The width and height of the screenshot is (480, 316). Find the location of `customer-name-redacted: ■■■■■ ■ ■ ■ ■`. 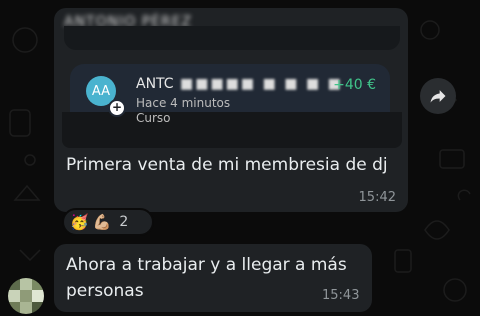

customer-name-redacted: ■■■■■ ■ ■ ■ ■ is located at coordinates (261, 84).